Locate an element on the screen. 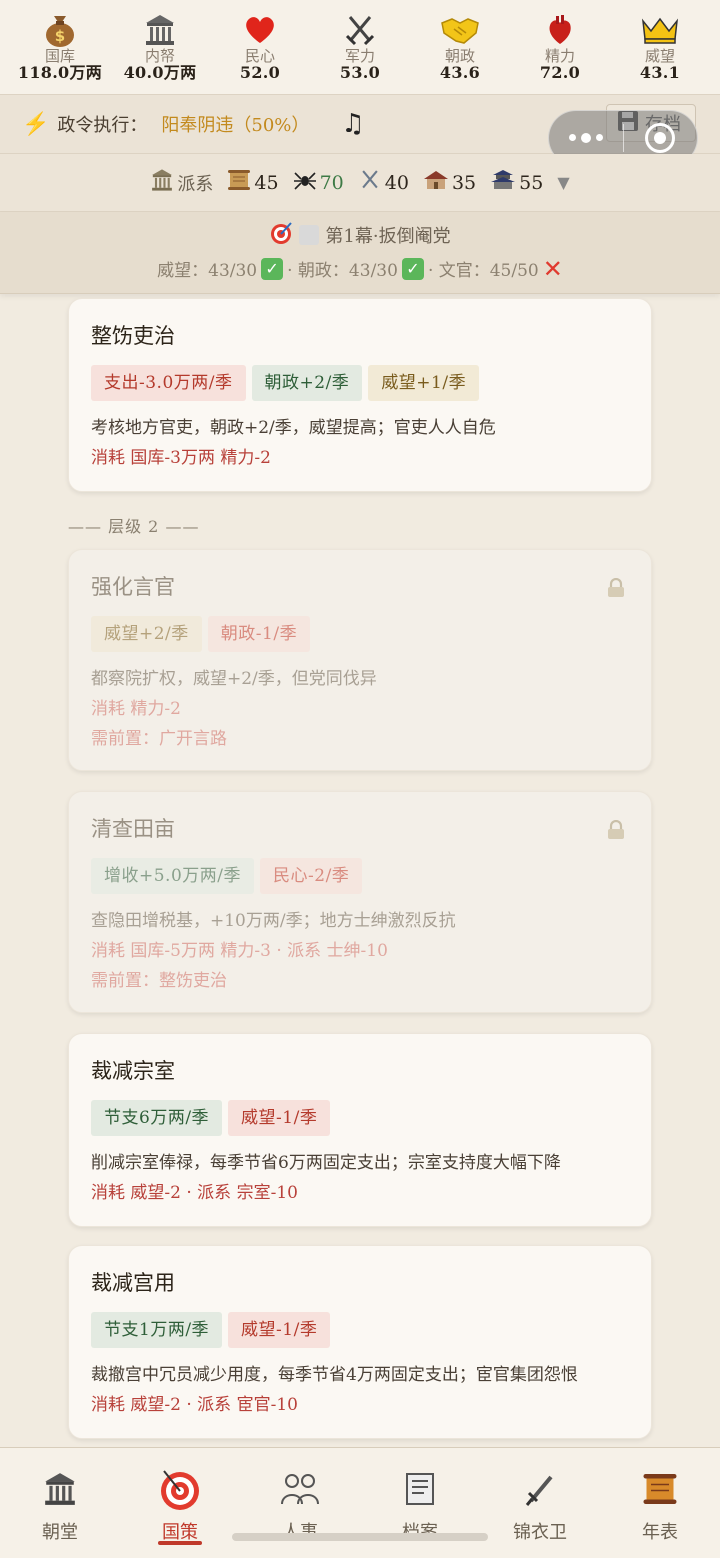 Image resolution: width=720 pixels, height=1558 pixels. expand-arrow-icon: ▼ is located at coordinates (563, 182).